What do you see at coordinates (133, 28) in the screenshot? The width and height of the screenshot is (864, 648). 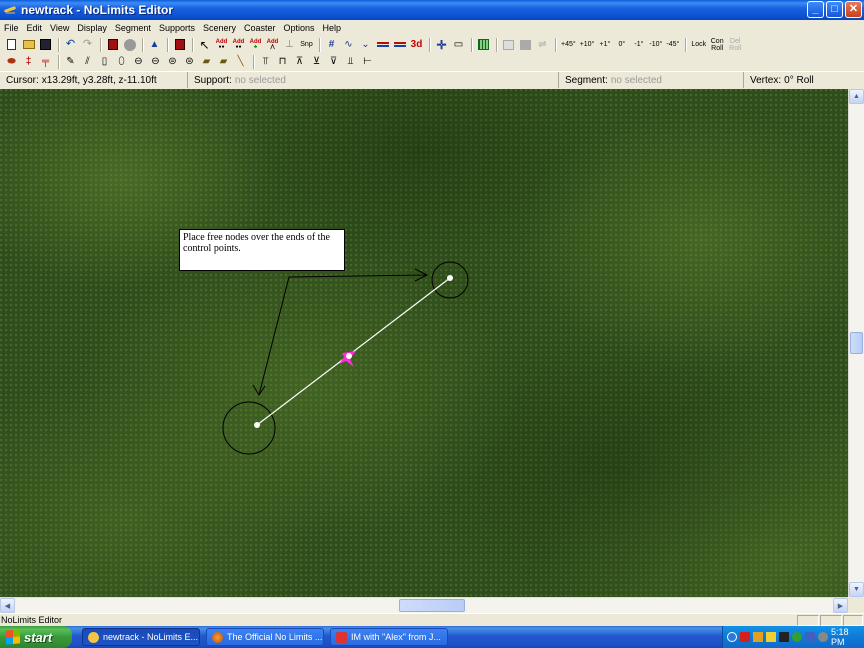 I see `menu-segment: Segment` at bounding box center [133, 28].